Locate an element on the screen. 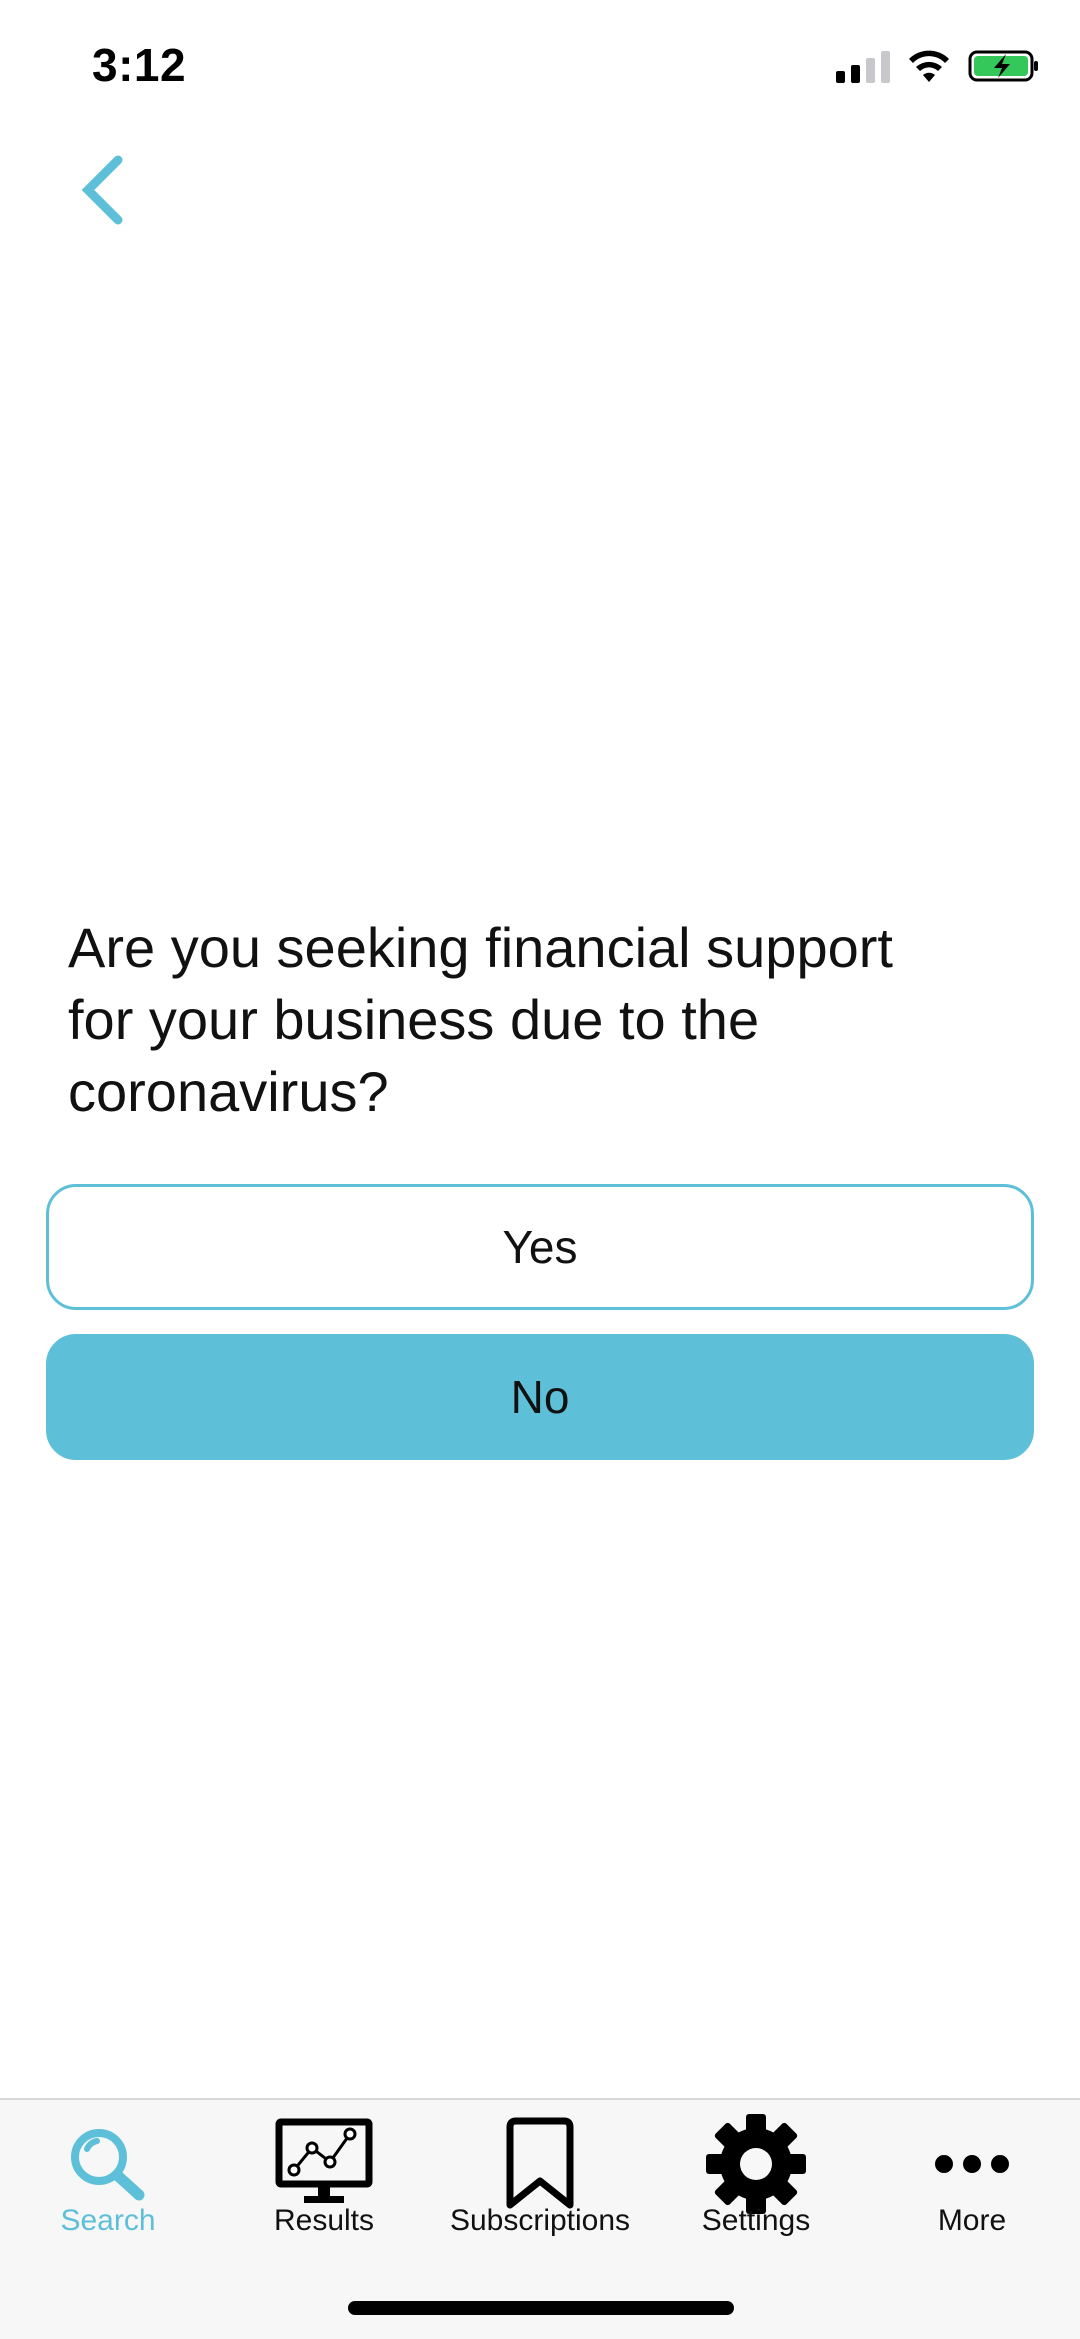  status-icons is located at coordinates (938, 66).